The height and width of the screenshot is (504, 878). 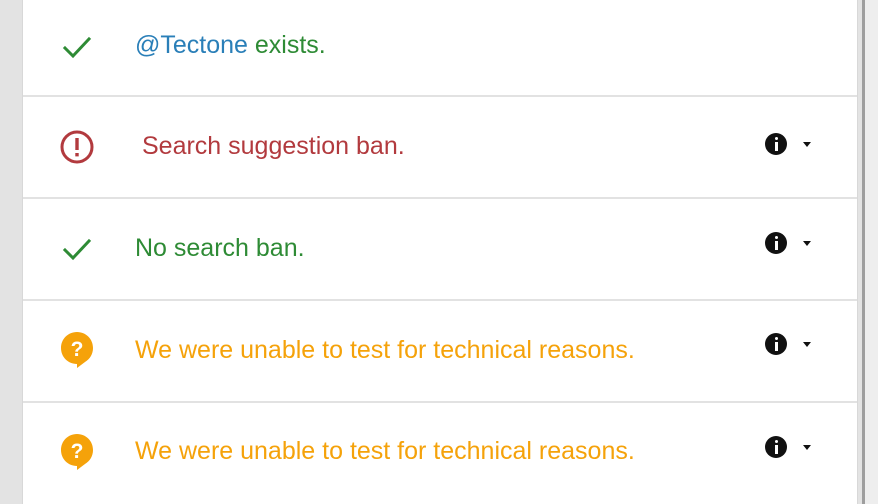 What do you see at coordinates (77, 147) in the screenshot?
I see `alert-circle-icon` at bounding box center [77, 147].